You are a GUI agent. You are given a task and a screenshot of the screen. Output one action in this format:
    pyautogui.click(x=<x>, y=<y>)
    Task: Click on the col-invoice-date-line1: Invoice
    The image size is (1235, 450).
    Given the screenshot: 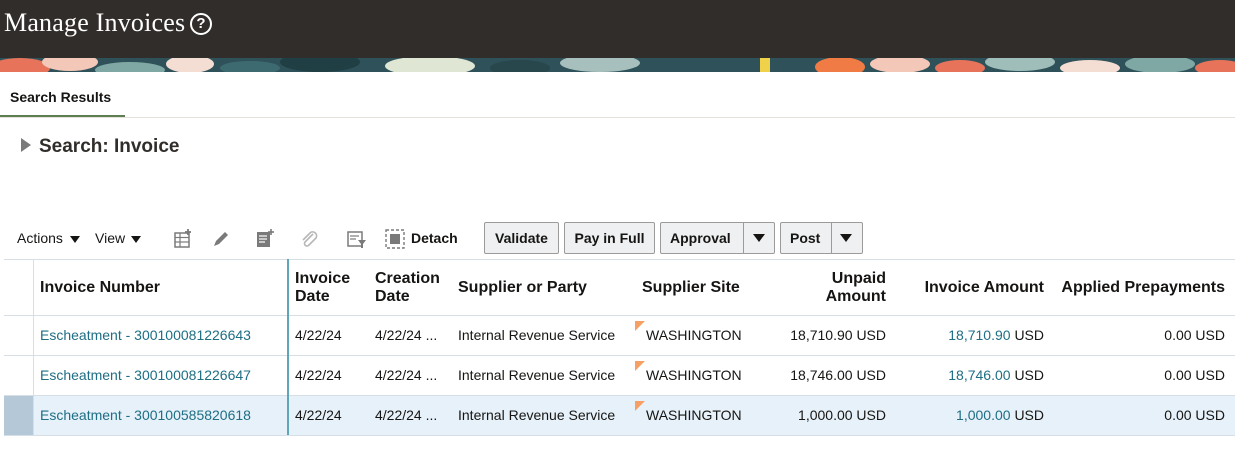 What is the action you would take?
    pyautogui.click(x=323, y=278)
    